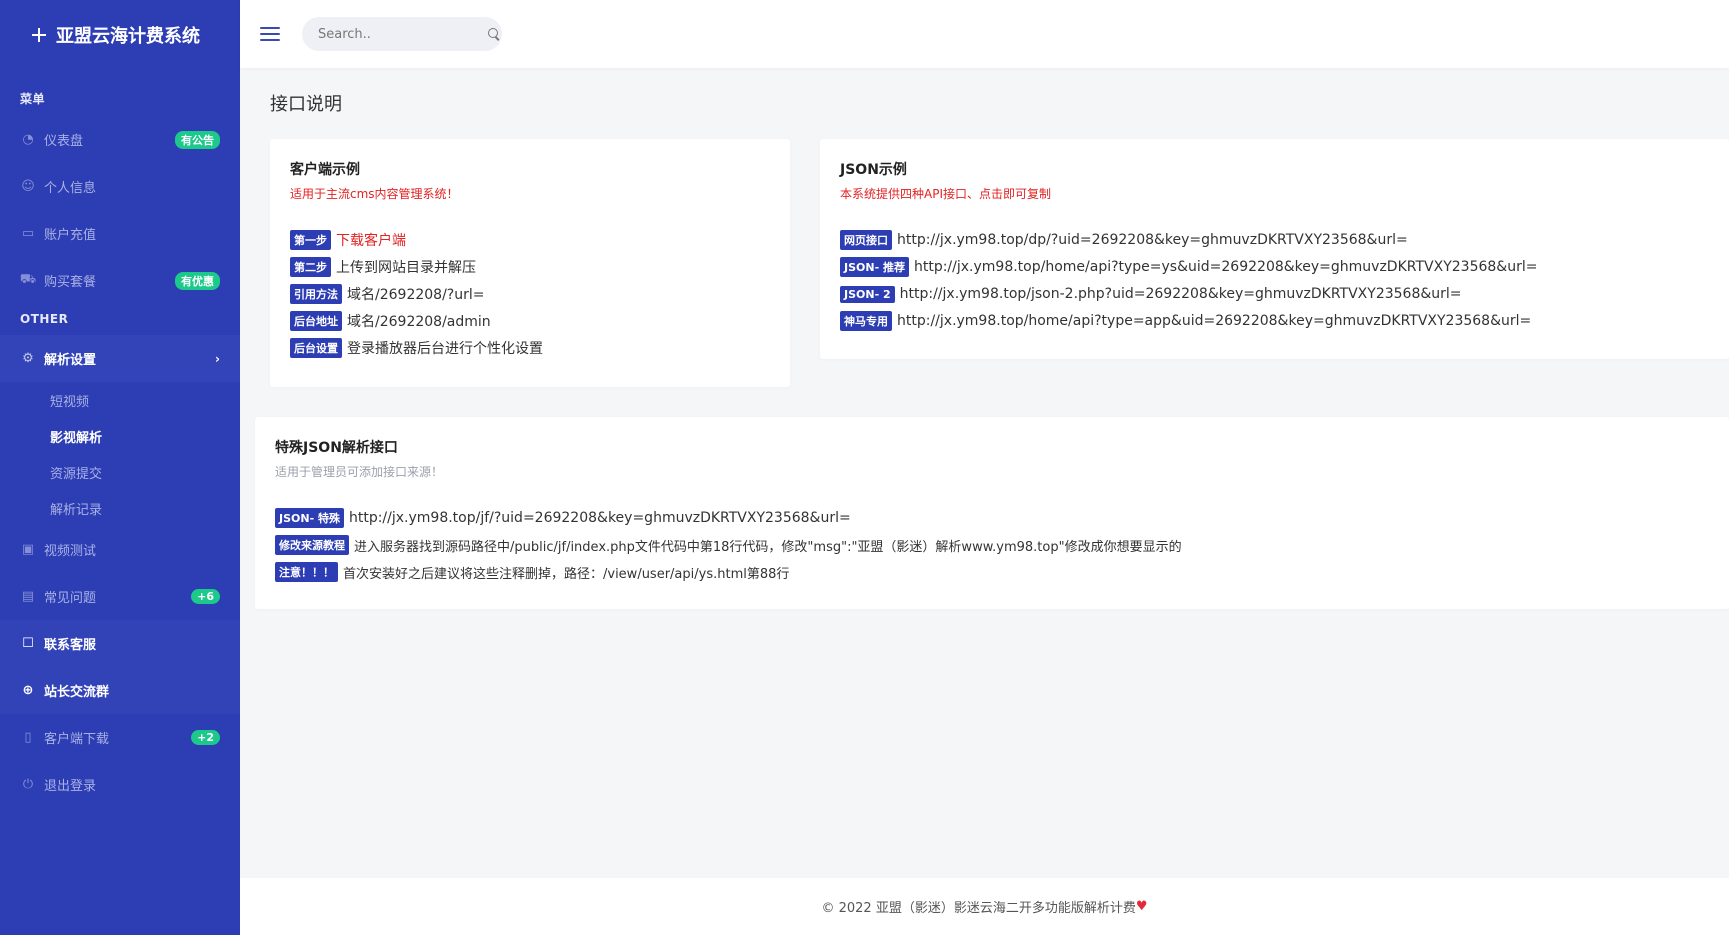 The height and width of the screenshot is (935, 1729). Describe the element at coordinates (325, 170) in the screenshot. I see `card-title: 客户端示例` at that location.